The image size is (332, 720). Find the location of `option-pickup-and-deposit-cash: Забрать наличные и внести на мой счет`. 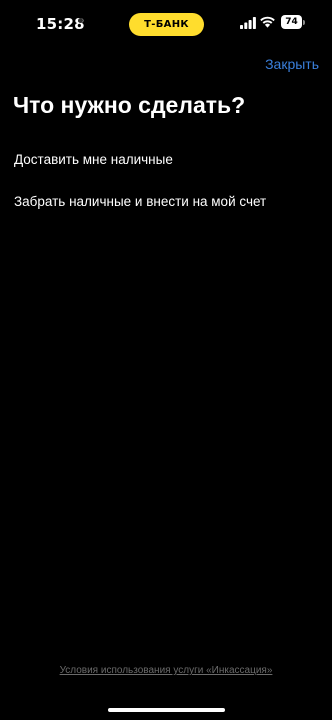

option-pickup-and-deposit-cash: Забрать наличные и внести на мой счет is located at coordinates (169, 202).